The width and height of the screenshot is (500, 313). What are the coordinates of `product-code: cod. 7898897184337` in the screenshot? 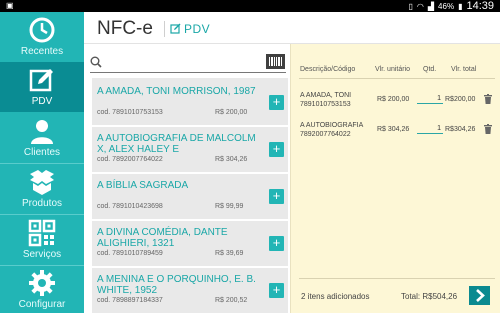 It's located at (130, 300).